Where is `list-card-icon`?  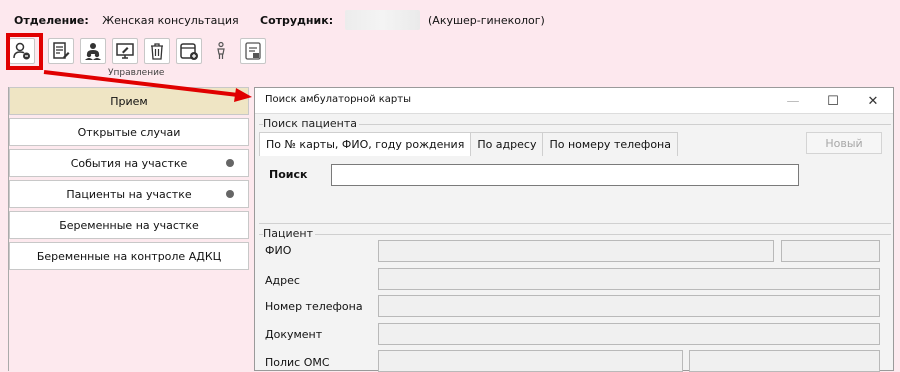
list-card-icon is located at coordinates (253, 51).